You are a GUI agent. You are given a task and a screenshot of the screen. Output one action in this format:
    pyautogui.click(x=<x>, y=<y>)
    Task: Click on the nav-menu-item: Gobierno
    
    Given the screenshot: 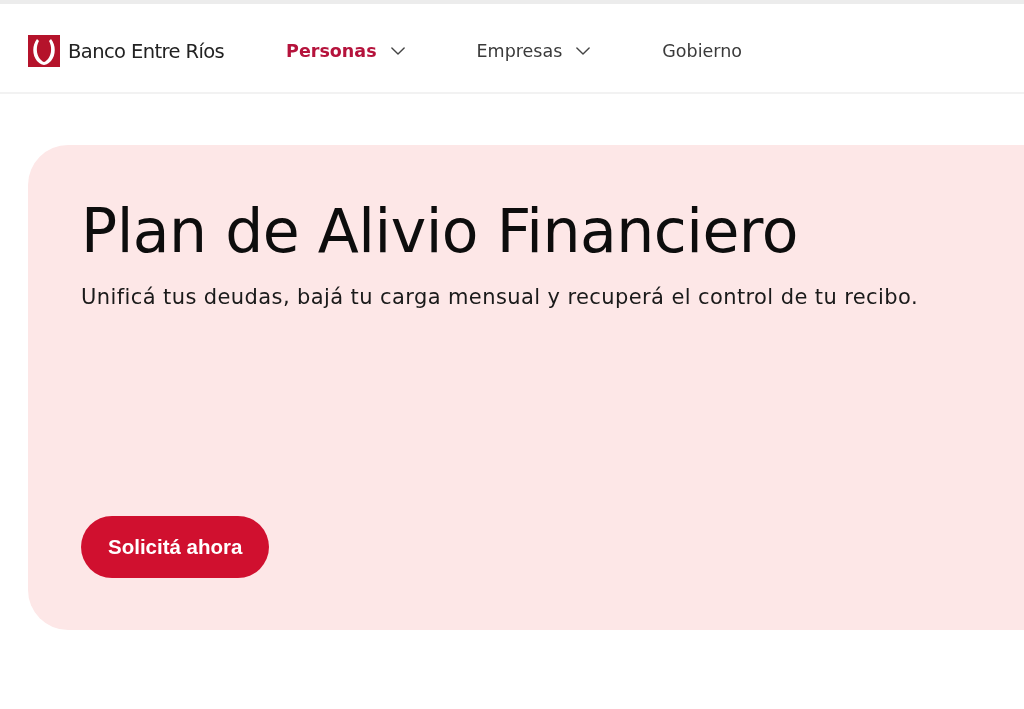 What is the action you would take?
    pyautogui.click(x=702, y=51)
    